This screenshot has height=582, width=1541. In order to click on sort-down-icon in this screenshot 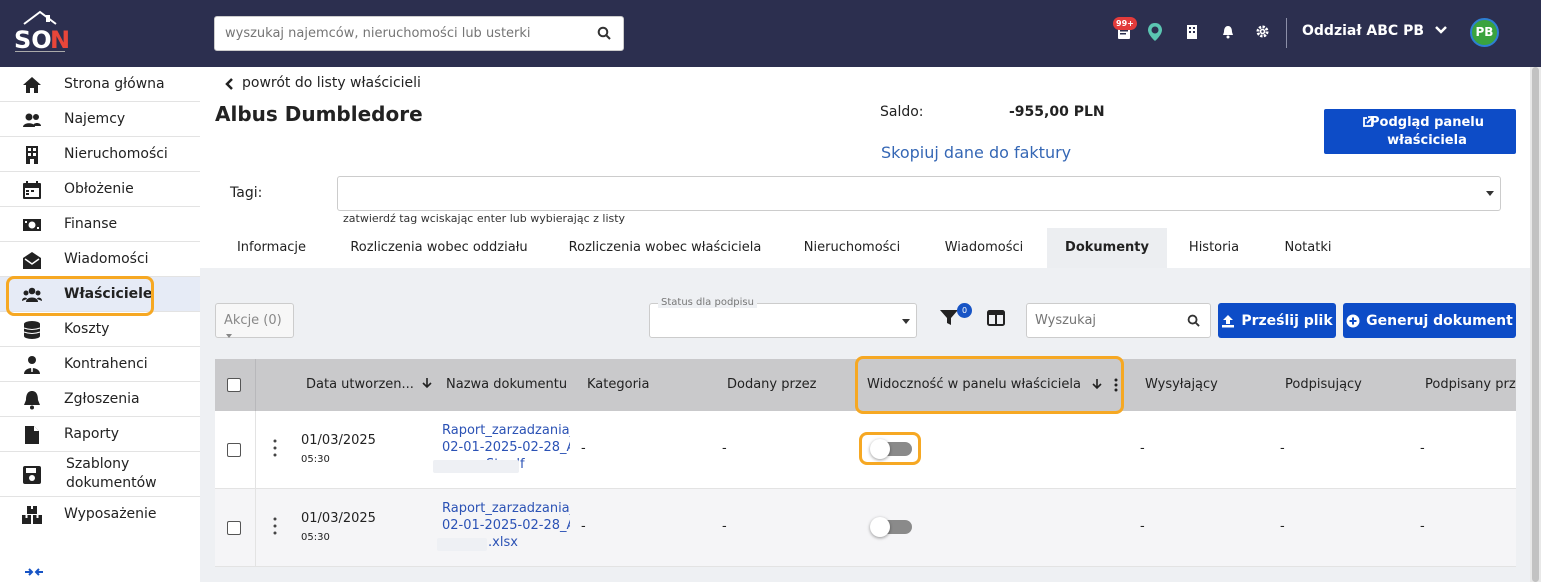, I will do `click(427, 383)`.